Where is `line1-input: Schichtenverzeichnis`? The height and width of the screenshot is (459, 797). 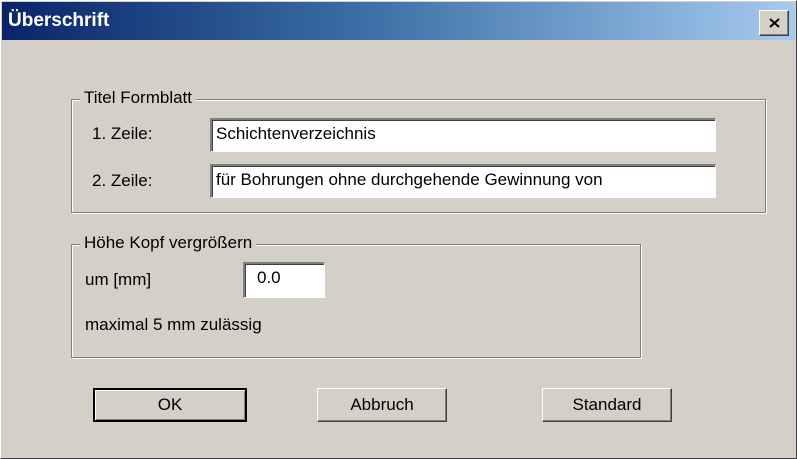
line1-input: Schichtenverzeichnis is located at coordinates (463, 135).